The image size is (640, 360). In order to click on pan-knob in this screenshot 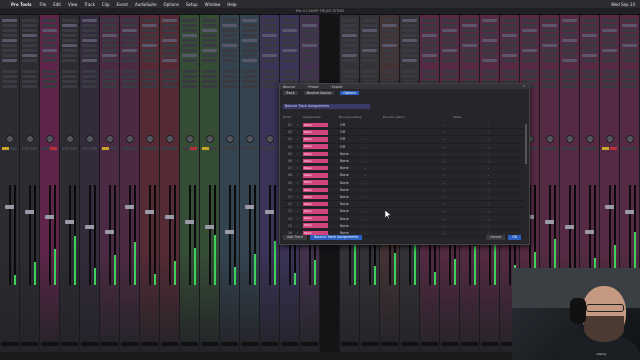, I will do `click(109, 139)`.